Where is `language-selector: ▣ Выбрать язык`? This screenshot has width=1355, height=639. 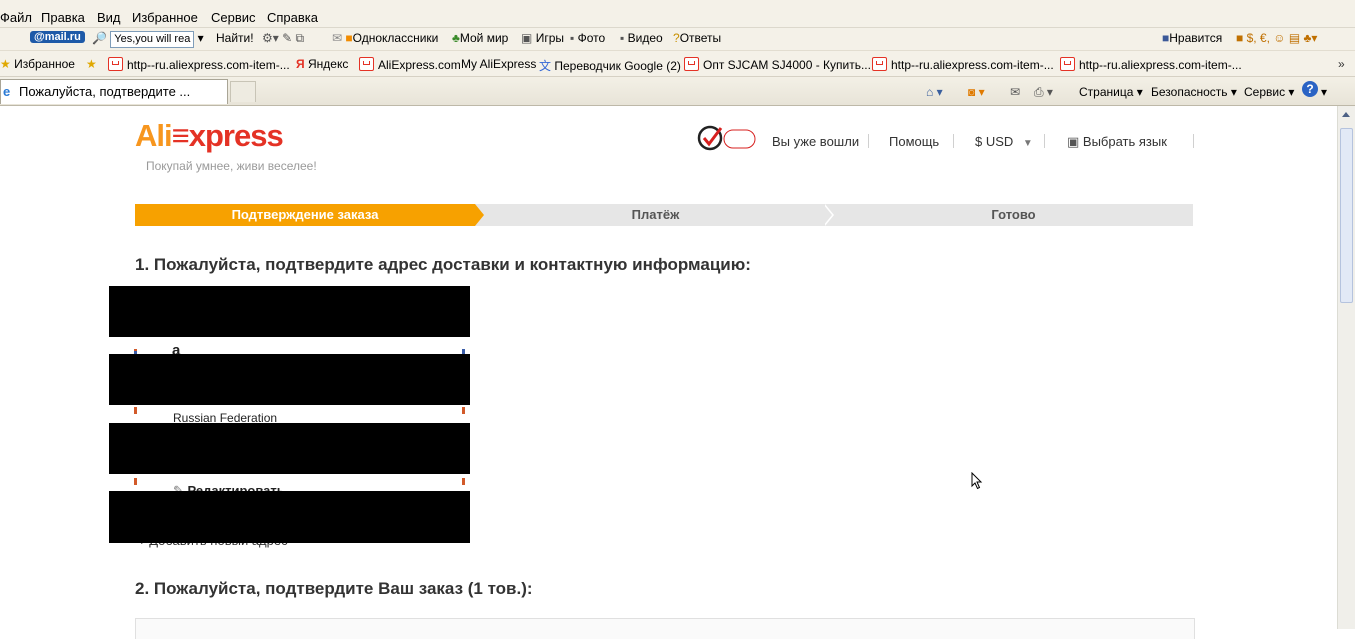
language-selector: ▣ Выбрать язык is located at coordinates (1117, 142).